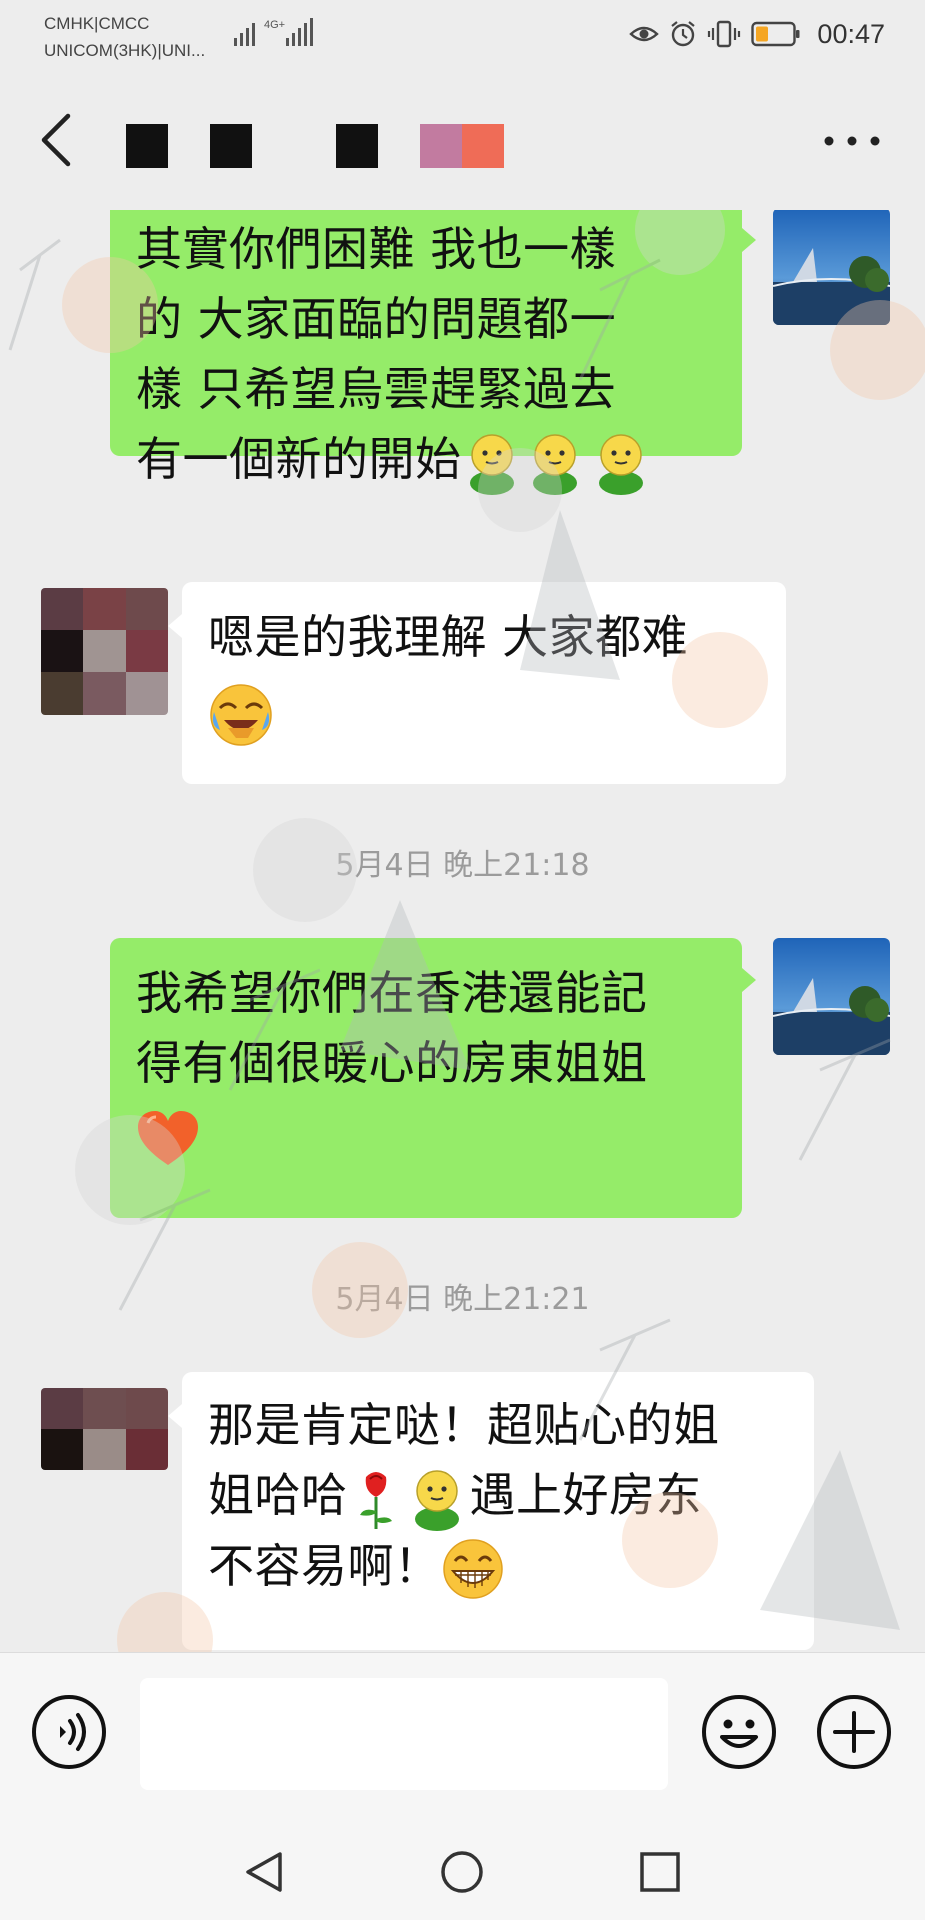  Describe the element at coordinates (264, 1872) in the screenshot. I see `nav-back-icon` at that location.